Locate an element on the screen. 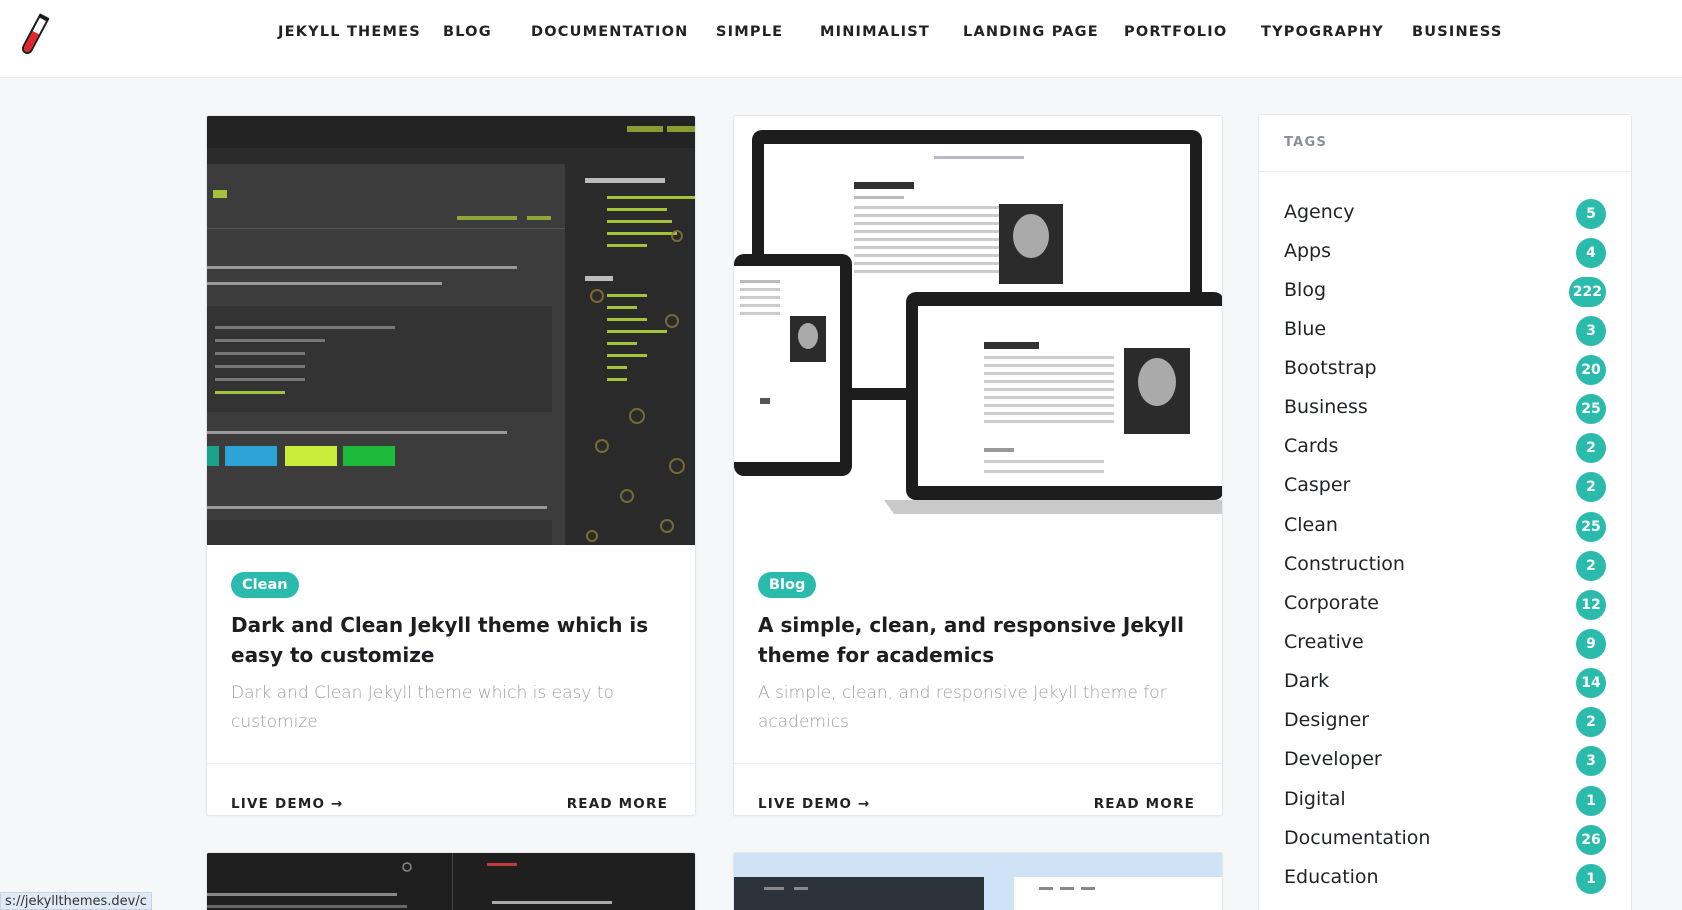 This screenshot has width=1682, height=910. tag-item: Bootstrap 20 is located at coordinates (1445, 370).